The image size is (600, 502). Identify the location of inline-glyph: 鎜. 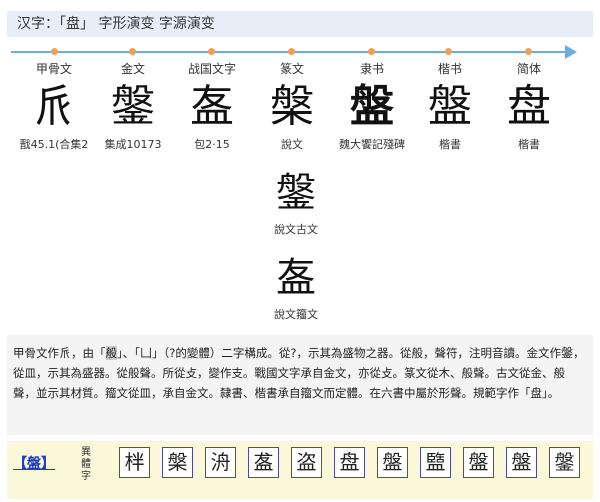
(567, 353).